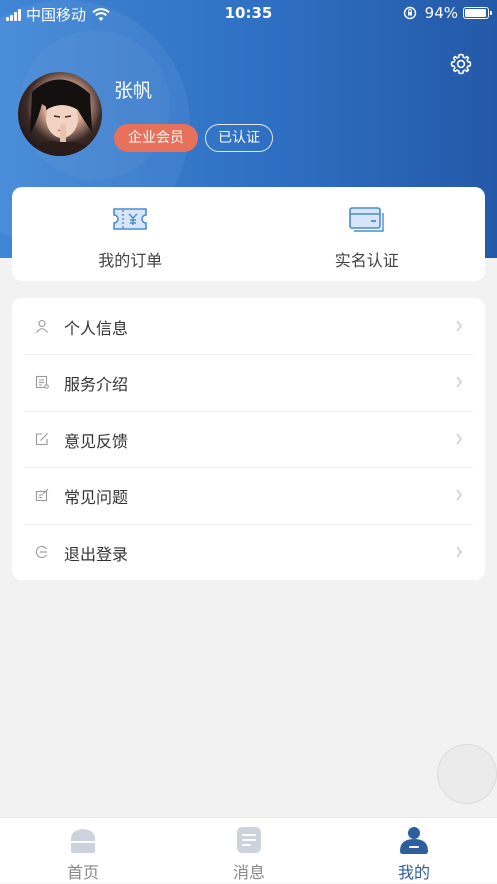 The height and width of the screenshot is (884, 497). I want to click on edit-icon, so click(41, 438).